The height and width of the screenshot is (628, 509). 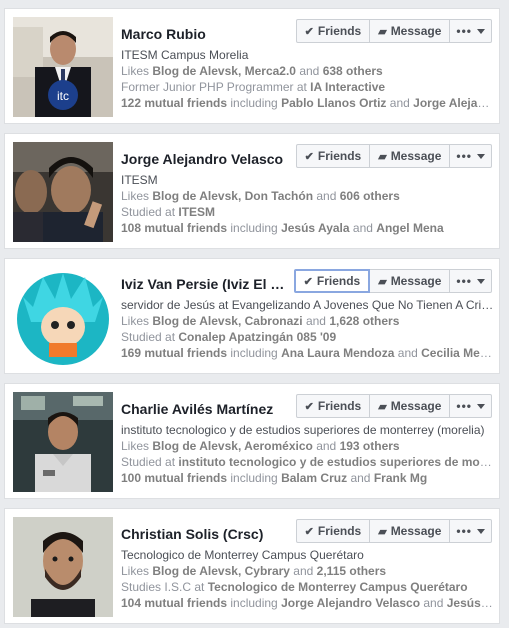 What do you see at coordinates (224, 71) in the screenshot?
I see `liked-pages-link: Blog de Alevsk, Merca2.0` at bounding box center [224, 71].